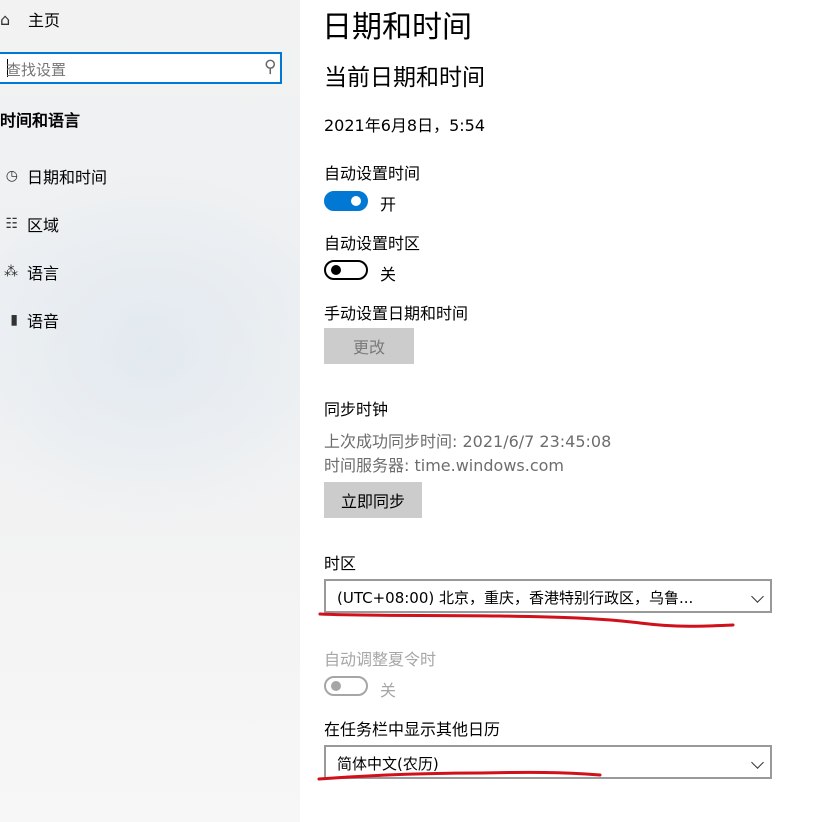 Image resolution: width=819 pixels, height=822 pixels. Describe the element at coordinates (459, 775) in the screenshot. I see `calendar-underline` at that location.